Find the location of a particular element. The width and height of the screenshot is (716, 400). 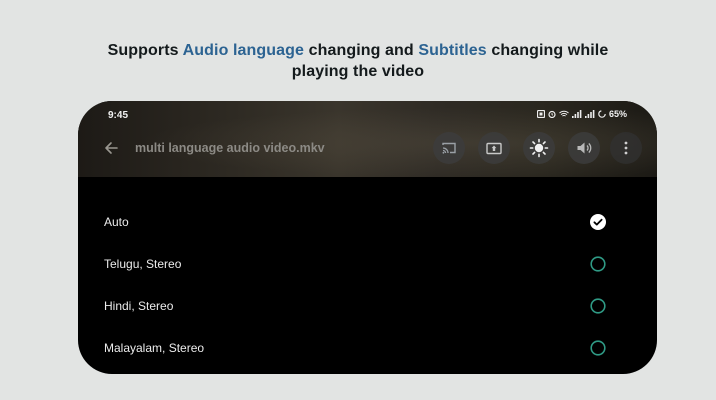

headline-text-3: changing while is located at coordinates (547, 50).